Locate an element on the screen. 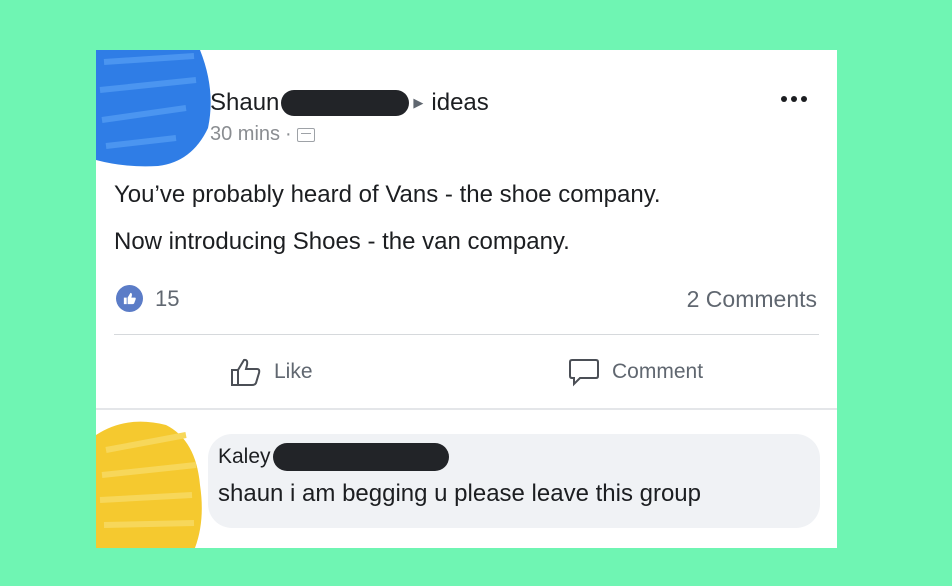  comment-button: Comment is located at coordinates (635, 372).